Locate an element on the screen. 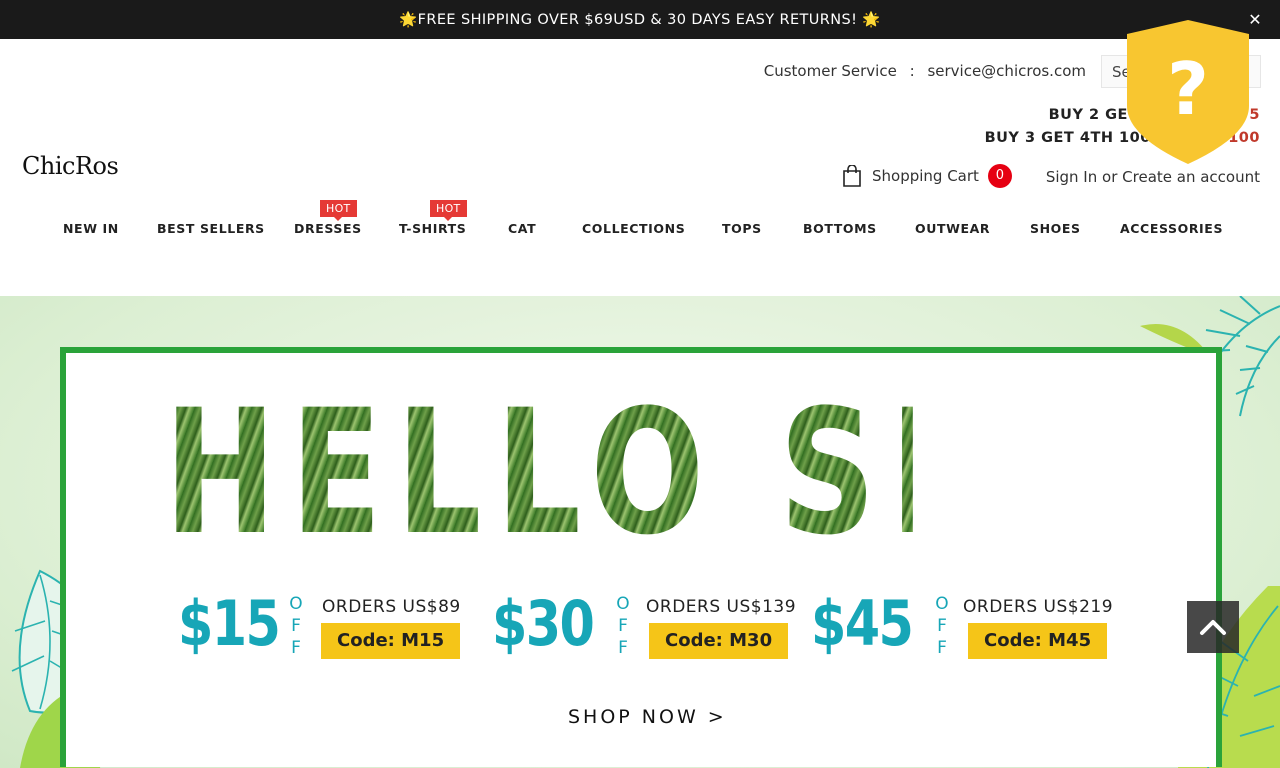 Image resolution: width=1280 pixels, height=768 pixels. shopping-cart-label: Shopping Cart is located at coordinates (925, 176).